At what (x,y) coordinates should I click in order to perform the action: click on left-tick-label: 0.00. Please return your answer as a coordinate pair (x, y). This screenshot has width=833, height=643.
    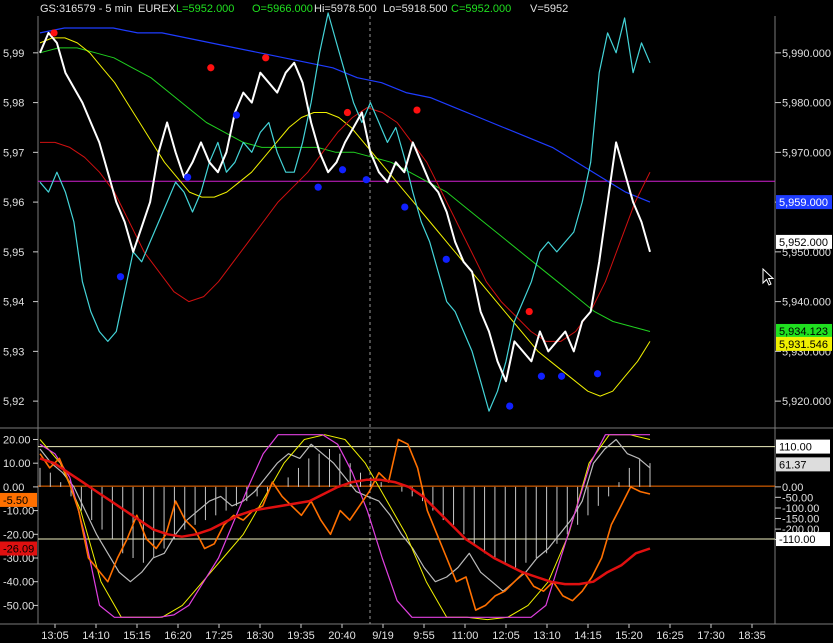
    Looking at the image, I should click on (13, 488).